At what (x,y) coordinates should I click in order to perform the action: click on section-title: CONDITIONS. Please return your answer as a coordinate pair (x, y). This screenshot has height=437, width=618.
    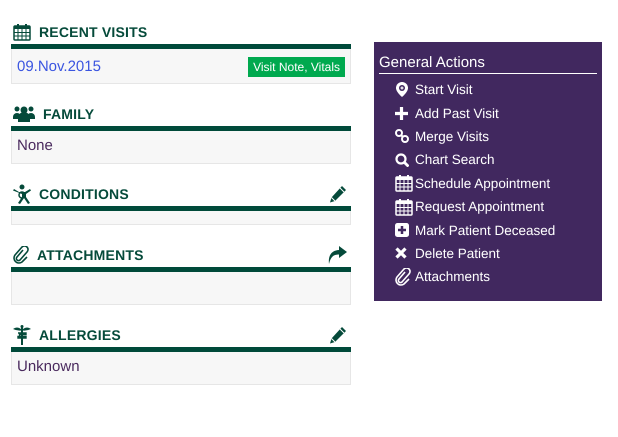
    Looking at the image, I should click on (84, 194).